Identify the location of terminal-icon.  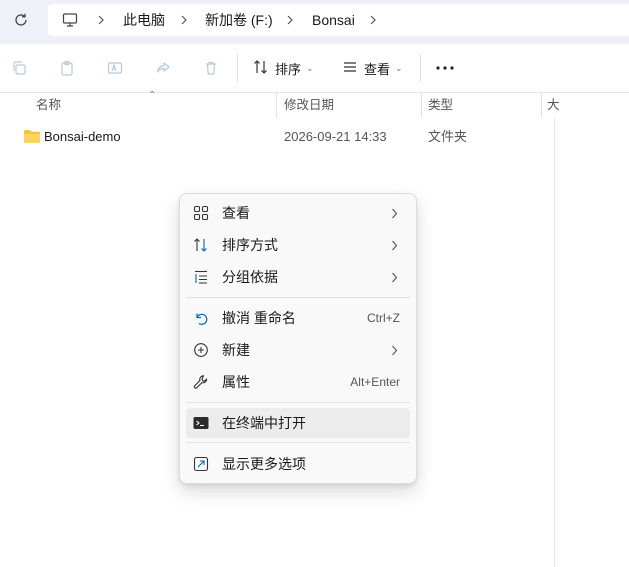
(201, 423).